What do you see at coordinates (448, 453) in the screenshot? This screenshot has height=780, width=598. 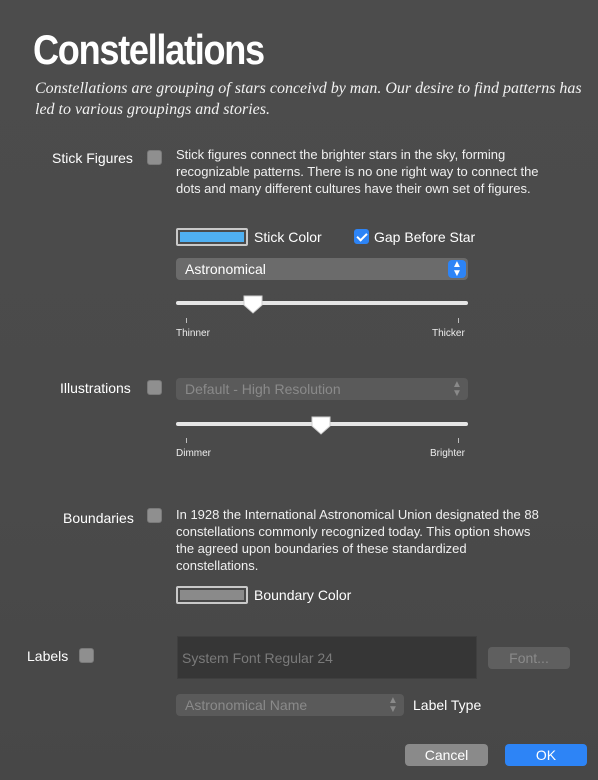 I see `brighter-label: Brighter` at bounding box center [448, 453].